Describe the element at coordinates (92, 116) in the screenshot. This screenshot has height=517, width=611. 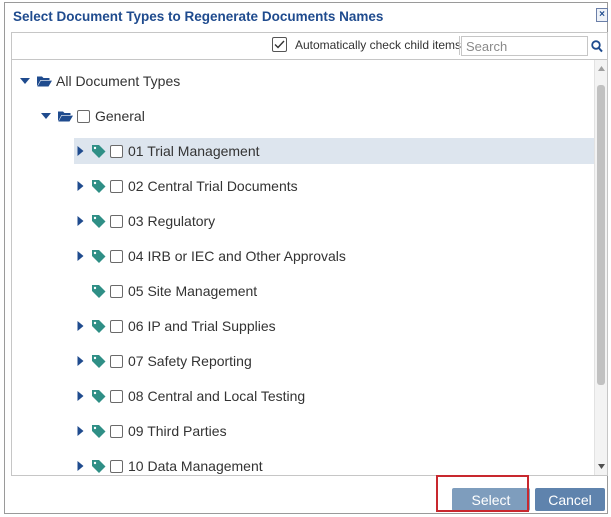
I see `tree-node-general: General` at that location.